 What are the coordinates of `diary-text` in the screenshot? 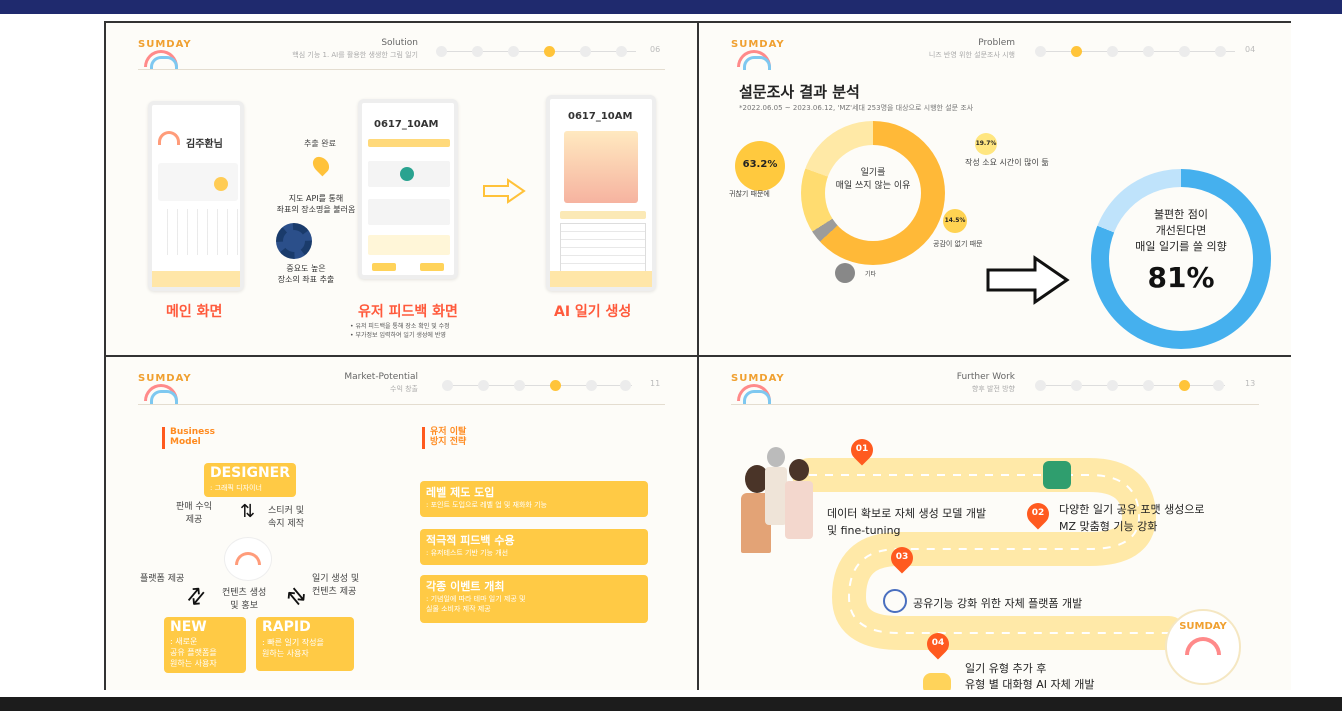 It's located at (603, 248).